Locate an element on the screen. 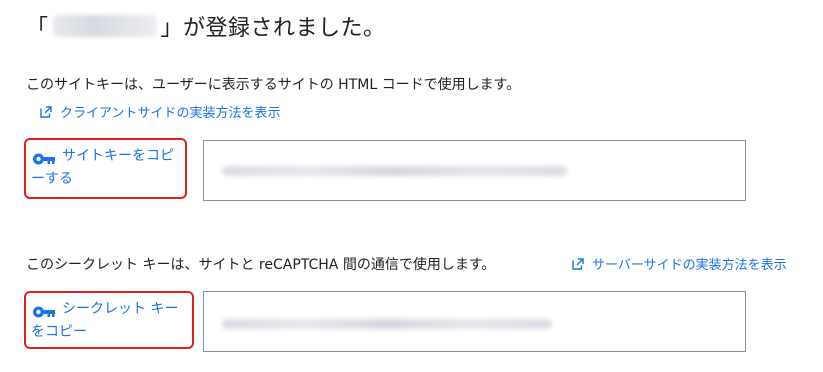  client-side-link-label: クライアントサイドの実装方法を表示 is located at coordinates (170, 113).